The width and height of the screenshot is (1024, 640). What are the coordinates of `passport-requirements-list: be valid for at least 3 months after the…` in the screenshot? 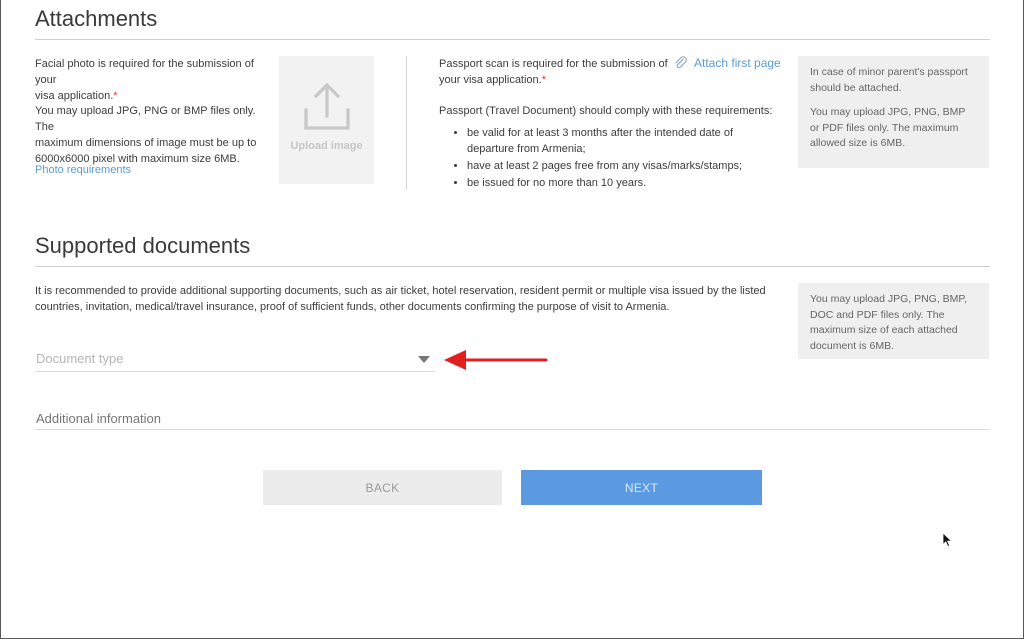 It's located at (609, 158).